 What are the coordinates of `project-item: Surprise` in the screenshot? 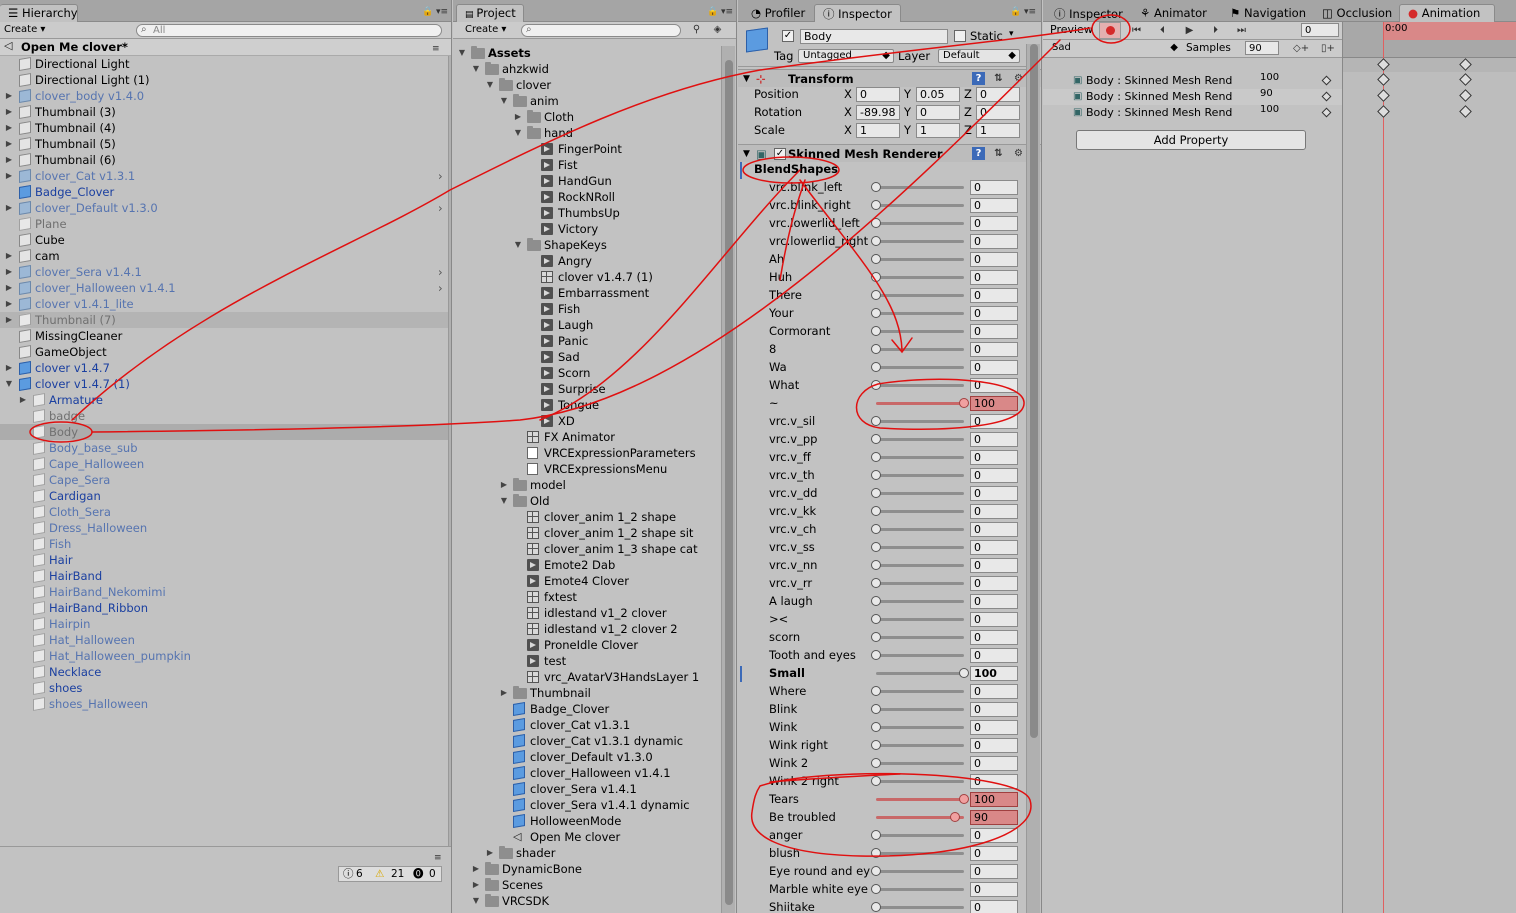 It's located at (594, 389).